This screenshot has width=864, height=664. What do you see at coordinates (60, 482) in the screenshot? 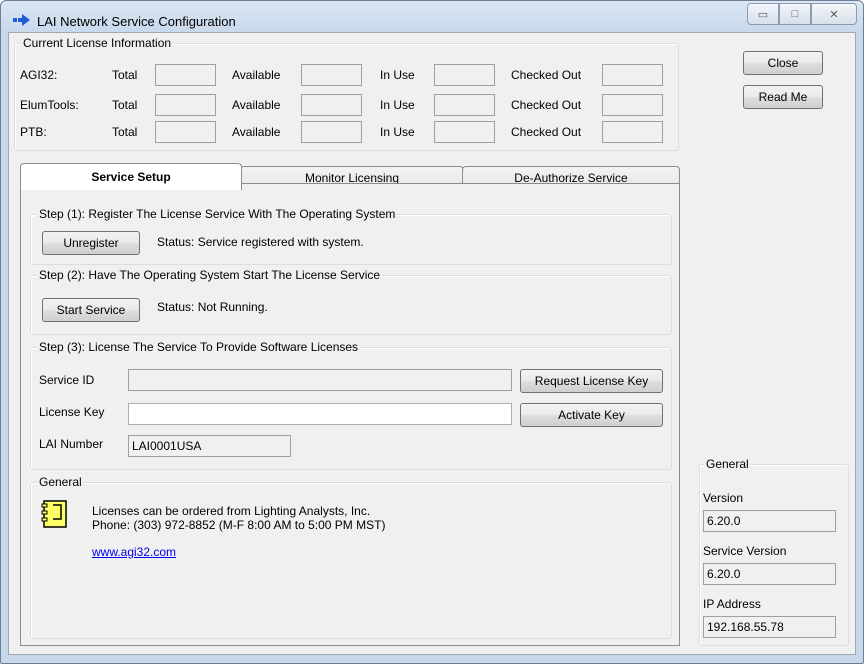
I see `general-info-title: General` at bounding box center [60, 482].